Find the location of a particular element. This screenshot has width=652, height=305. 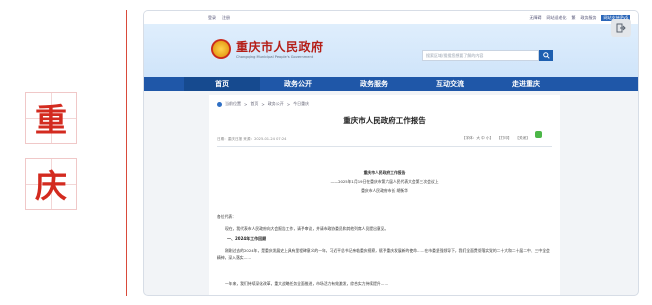

article-divider is located at coordinates (384, 146).